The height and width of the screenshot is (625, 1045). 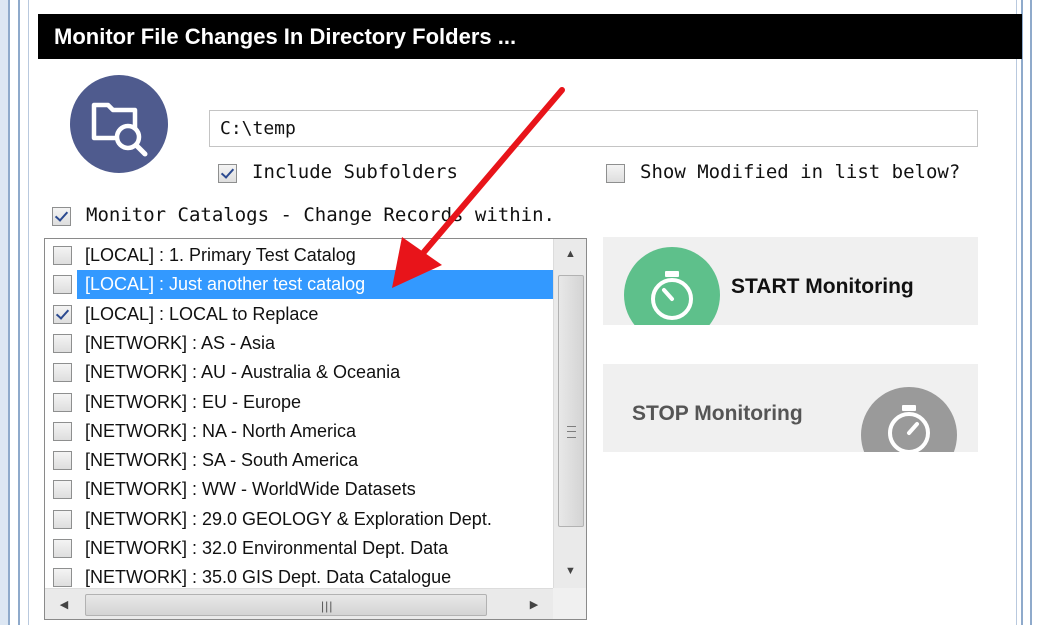 What do you see at coordinates (222, 460) in the screenshot?
I see `catalog-label: [NETWORK] : SA - South America` at bounding box center [222, 460].